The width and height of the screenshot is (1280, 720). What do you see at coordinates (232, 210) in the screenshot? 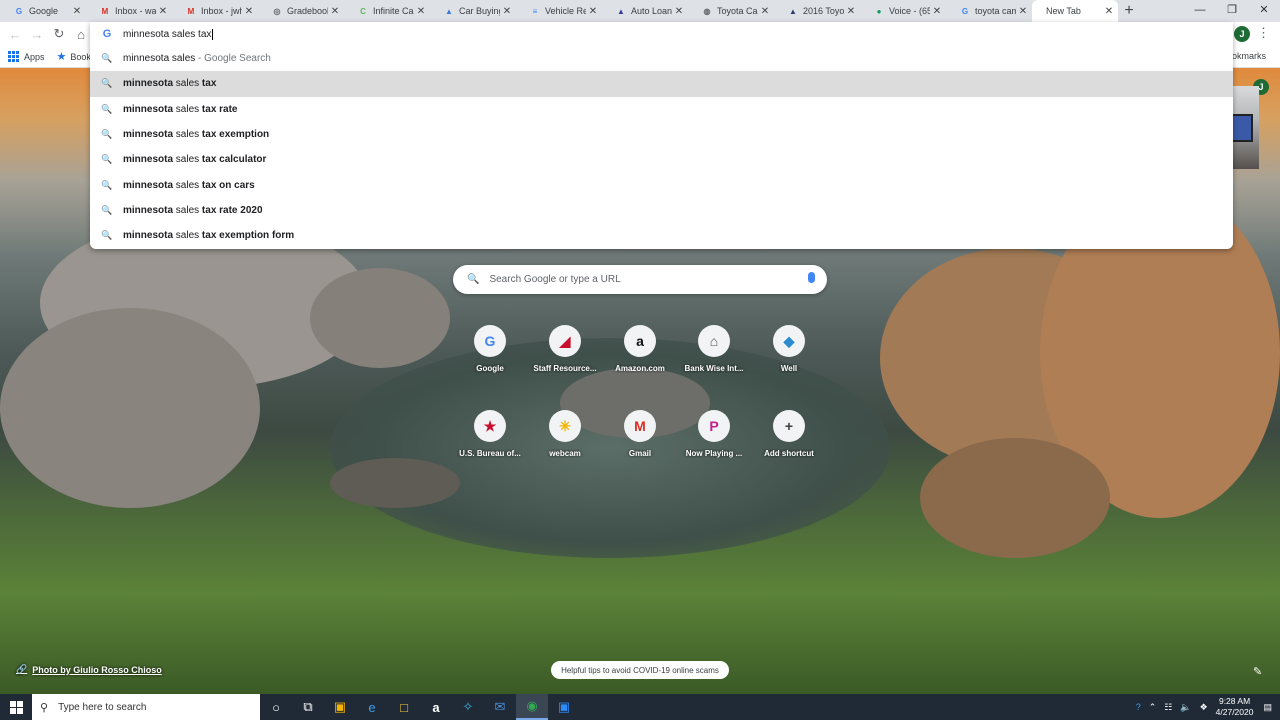
I see `suggestion-rest: tax rate 2020` at bounding box center [232, 210].